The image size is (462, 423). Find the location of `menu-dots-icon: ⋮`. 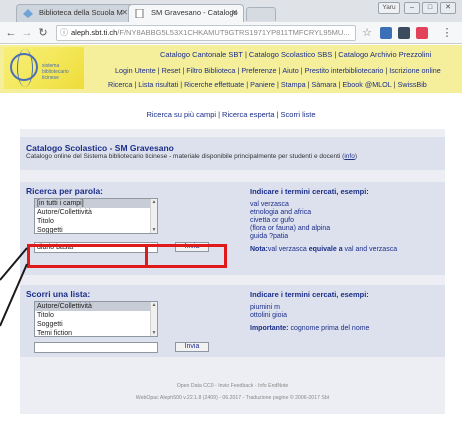

menu-dots-icon: ⋮ is located at coordinates (447, 33).